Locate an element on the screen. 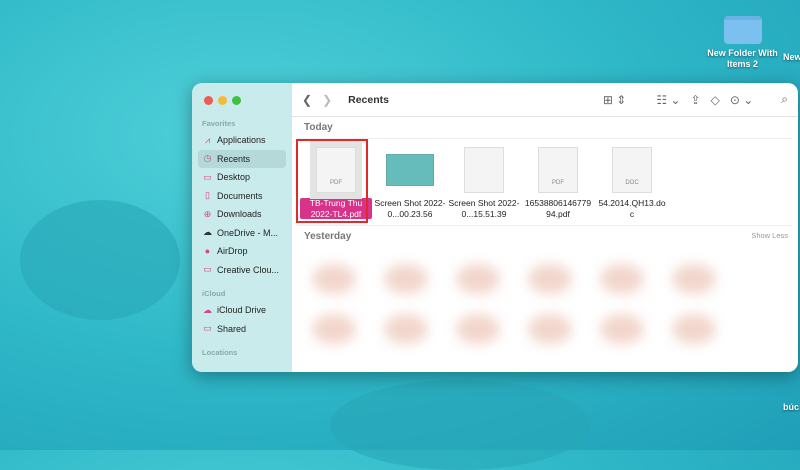 The image size is (800, 470). folder-label: New Folder With Items 2 is located at coordinates (742, 58).